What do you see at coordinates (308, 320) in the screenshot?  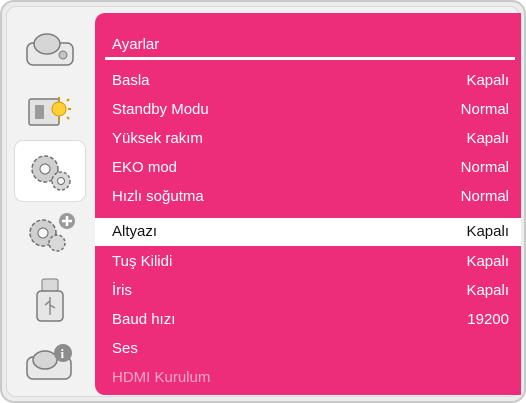 I see `menu-row-baud-hizi: Baud hızı 19200` at bounding box center [308, 320].